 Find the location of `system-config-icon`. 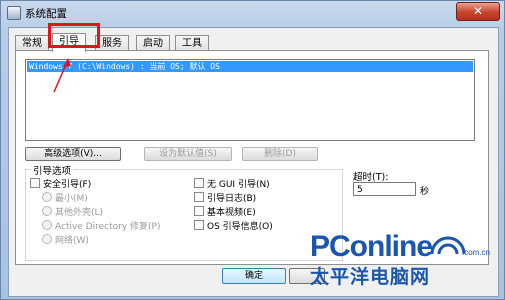

system-config-icon is located at coordinates (14, 13).